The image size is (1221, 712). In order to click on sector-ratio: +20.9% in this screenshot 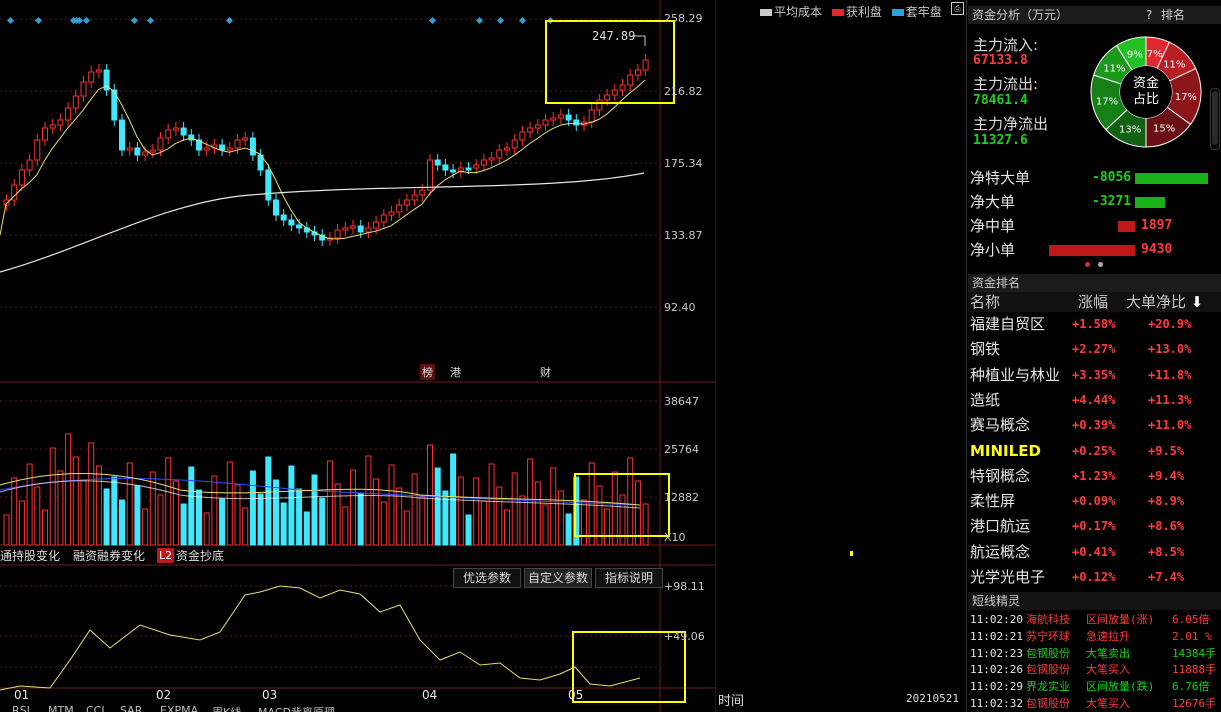, I will do `click(1170, 324)`.